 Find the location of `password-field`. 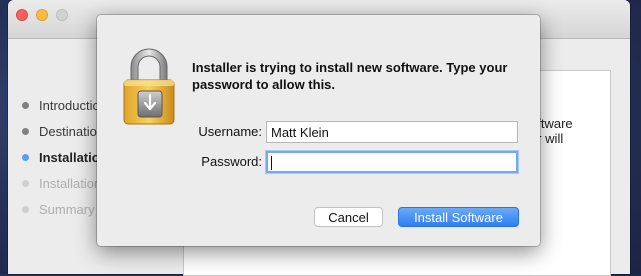

password-field is located at coordinates (392, 162).